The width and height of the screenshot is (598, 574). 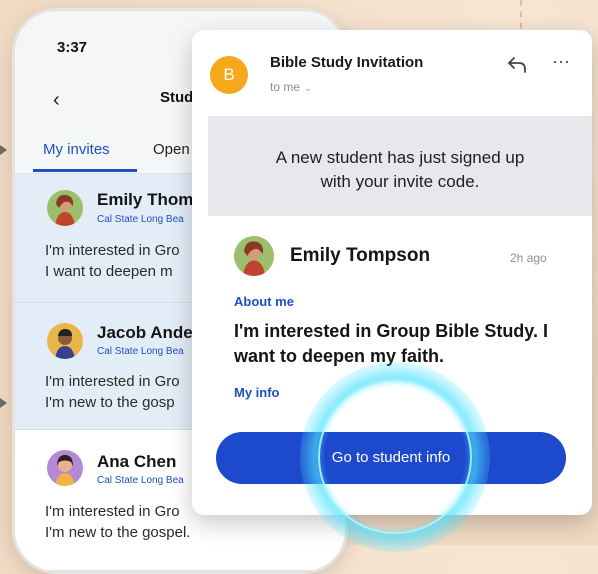 I want to click on status-bar-time: 3:37, so click(x=72, y=47).